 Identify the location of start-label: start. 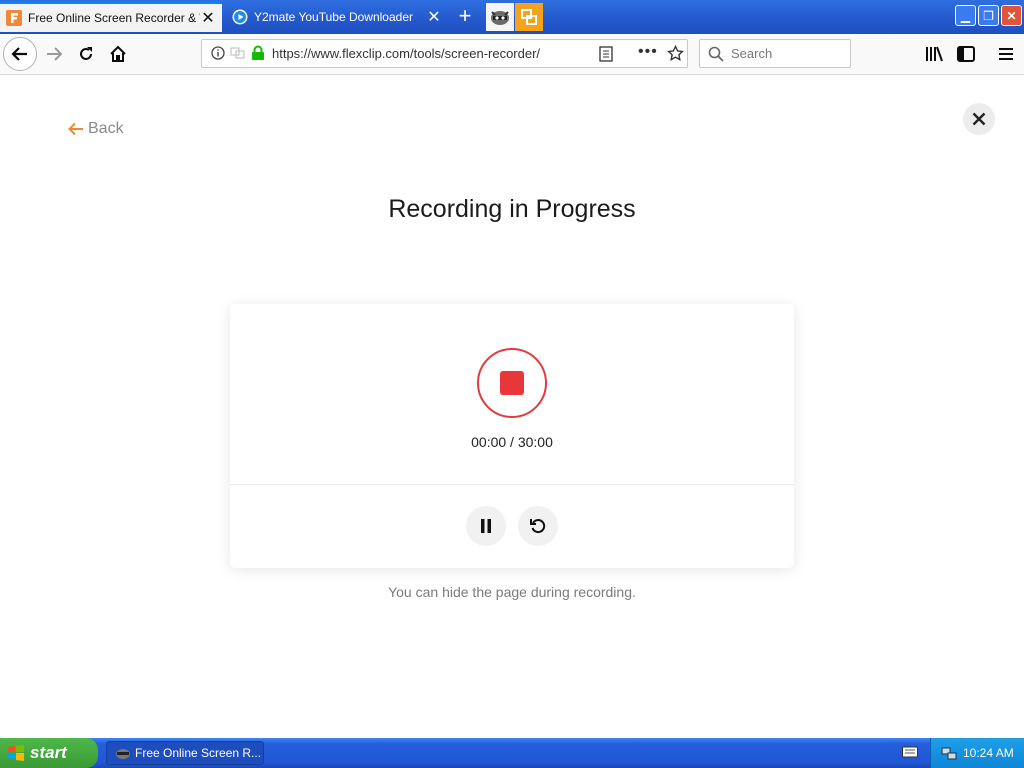
(48, 752).